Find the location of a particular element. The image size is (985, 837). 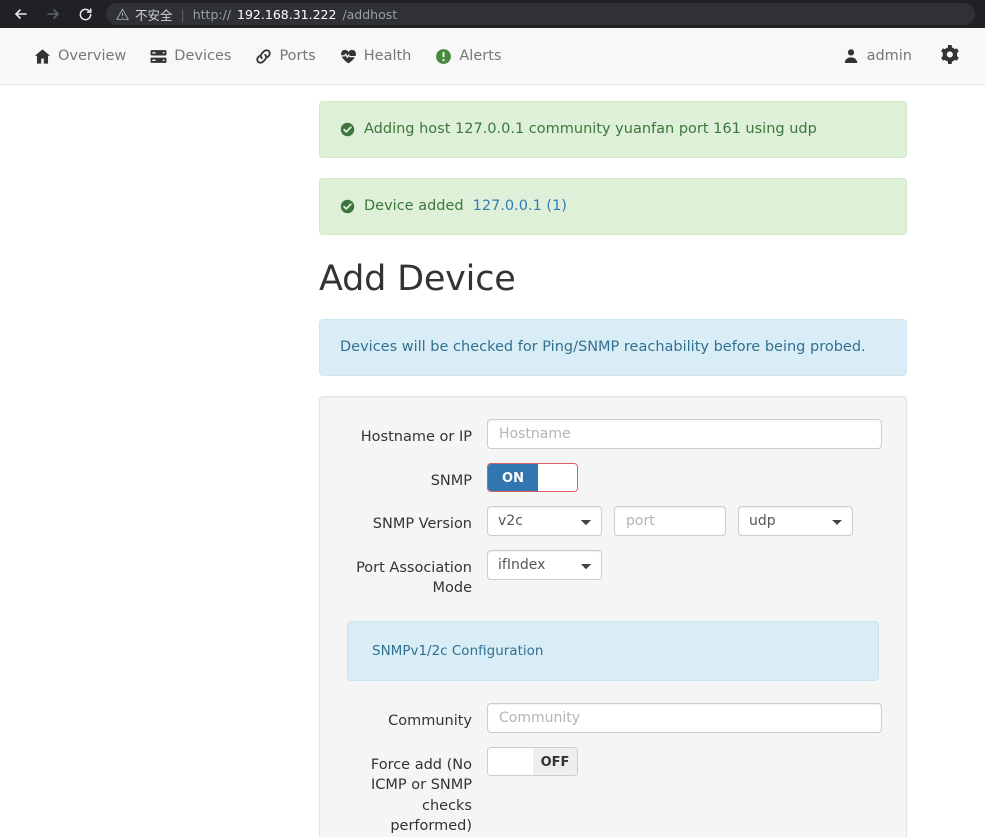

force-add-toggle: OFF is located at coordinates (532, 761).